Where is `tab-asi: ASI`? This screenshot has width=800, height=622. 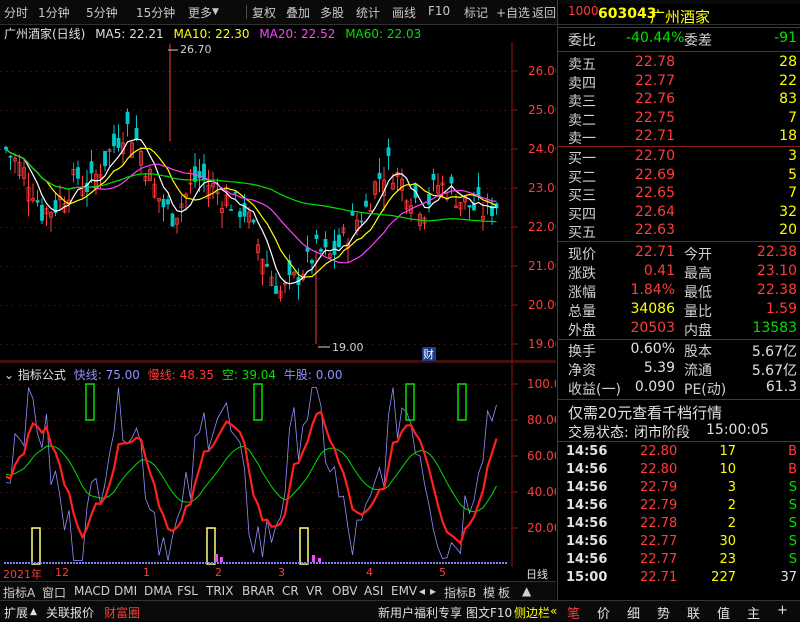 tab-asi: ASI is located at coordinates (373, 591).